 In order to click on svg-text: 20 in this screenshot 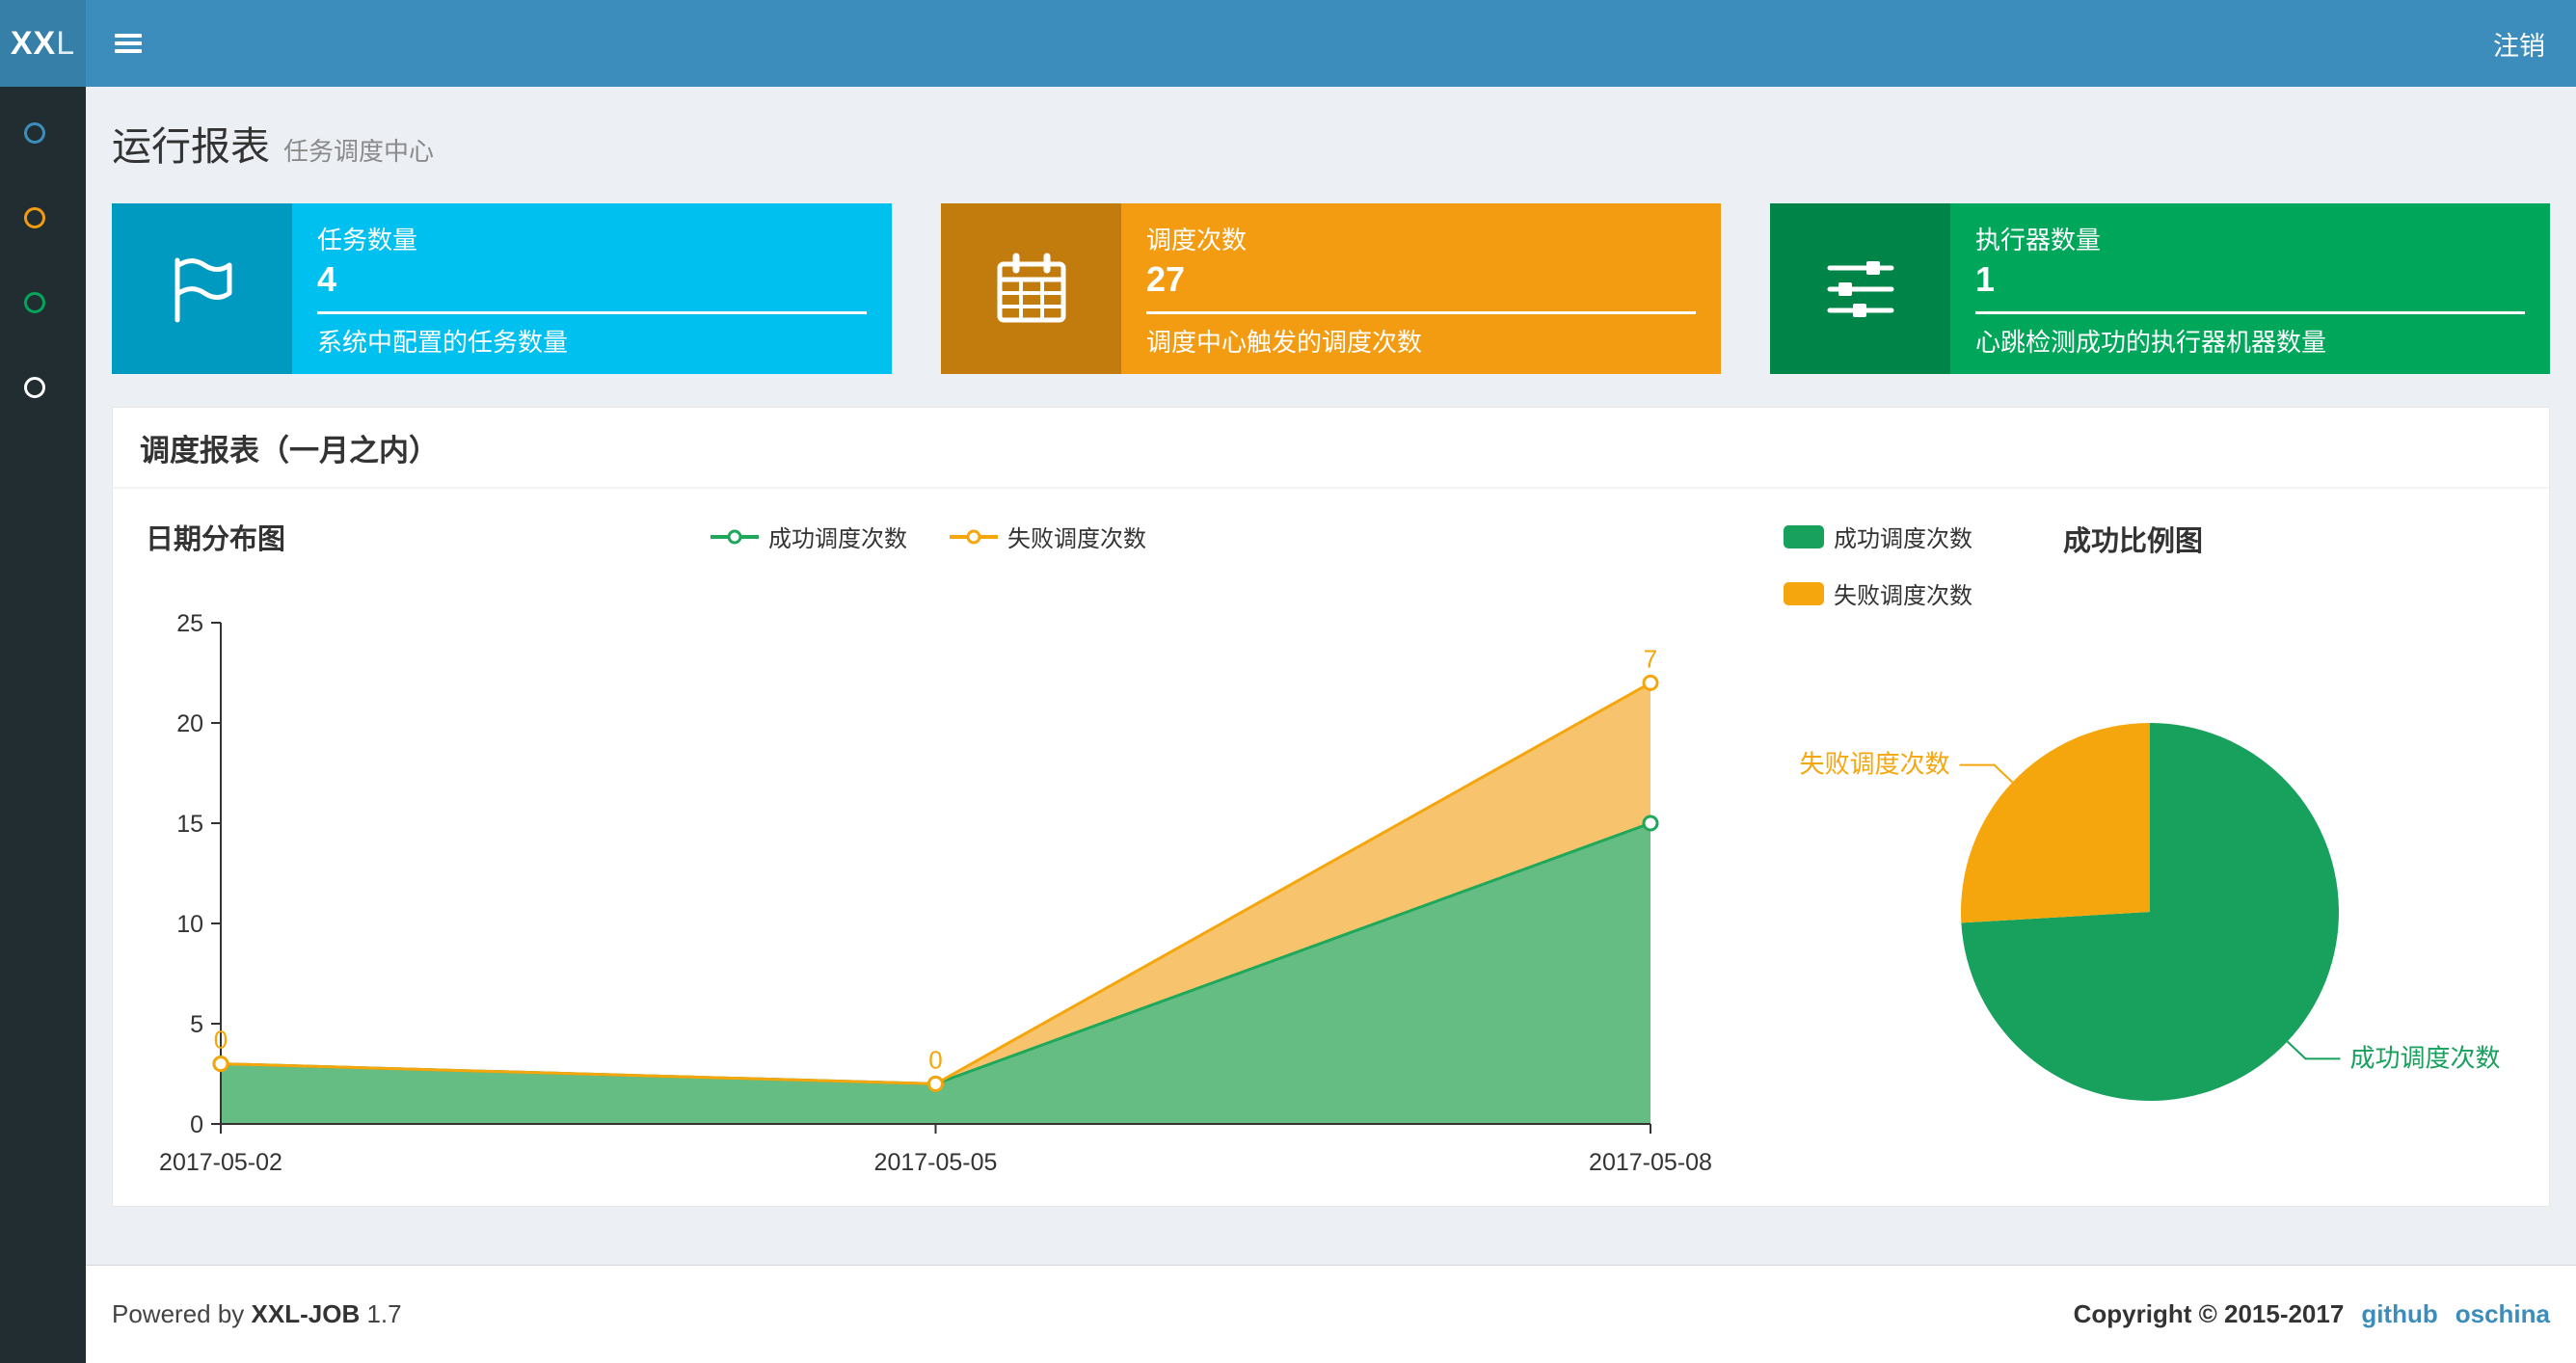, I will do `click(190, 723)`.